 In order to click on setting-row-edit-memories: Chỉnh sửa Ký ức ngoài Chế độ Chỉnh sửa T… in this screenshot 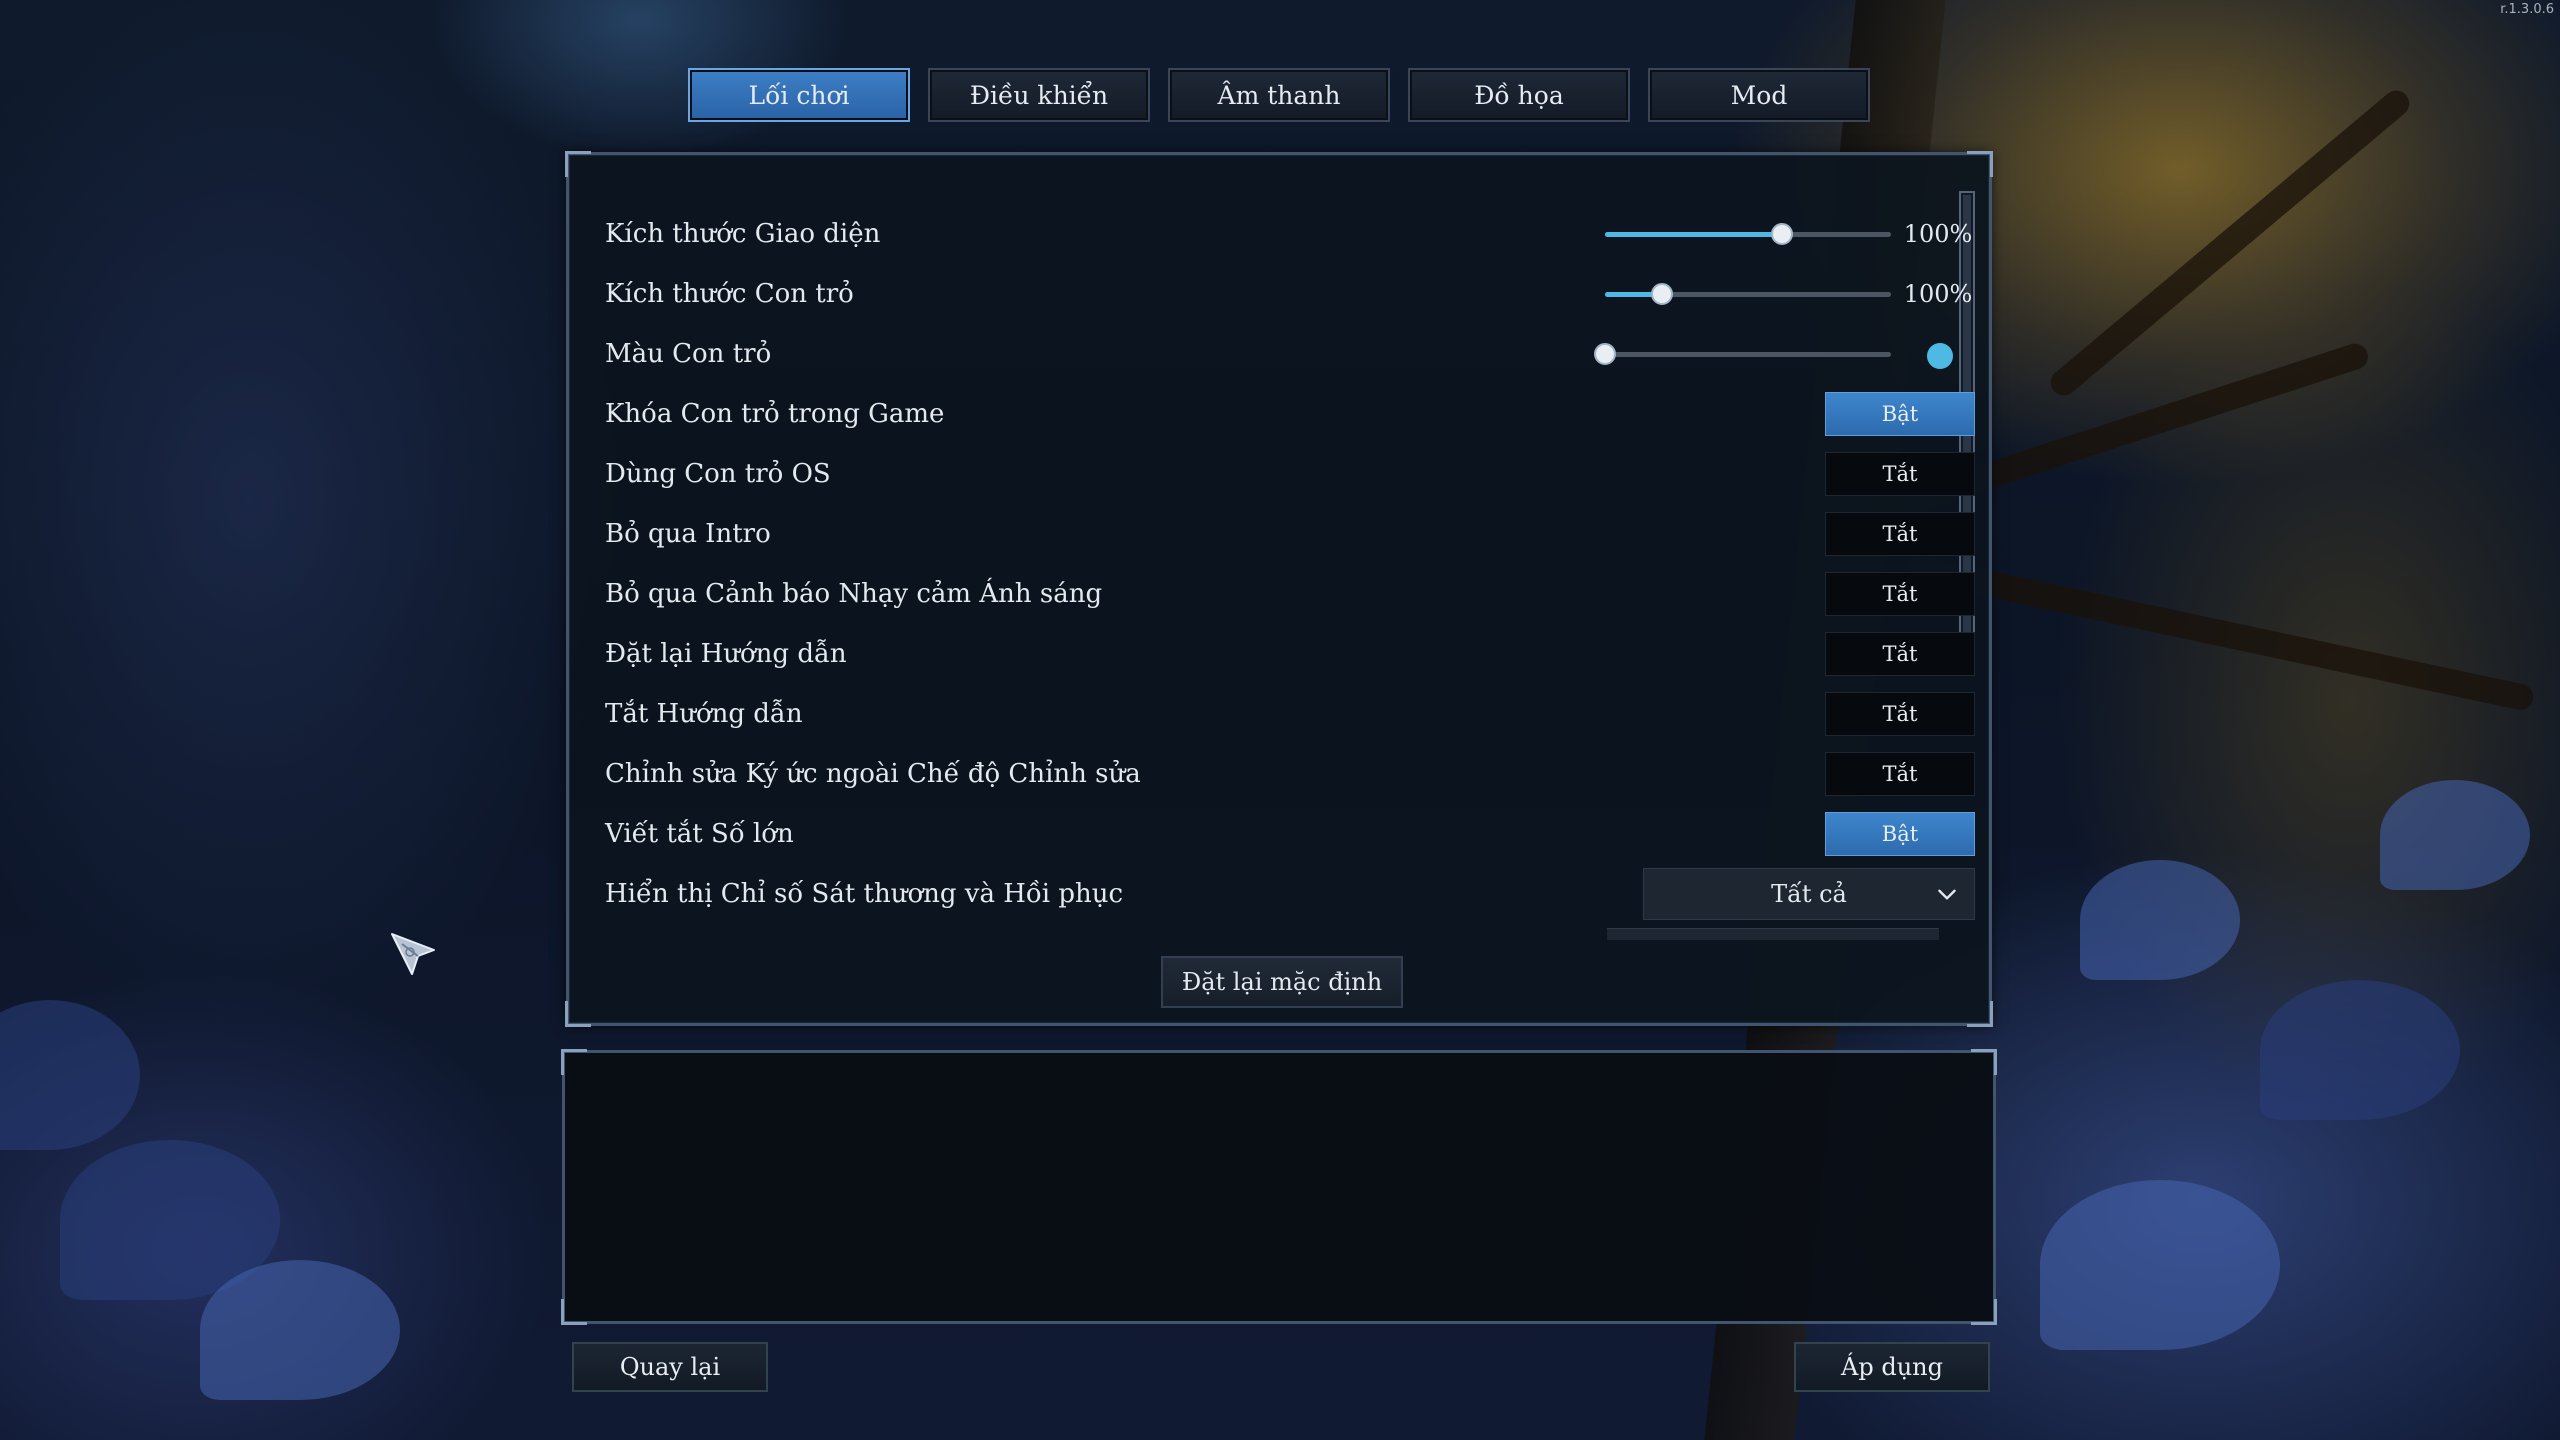, I will do `click(1290, 774)`.